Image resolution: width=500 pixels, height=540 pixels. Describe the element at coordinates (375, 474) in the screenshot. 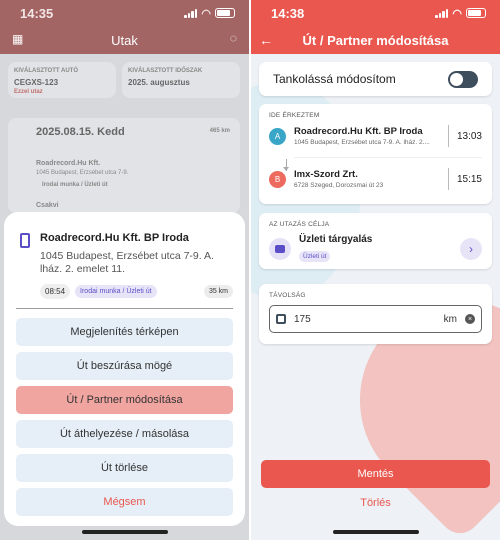

I see `save-button: Mentés` at that location.